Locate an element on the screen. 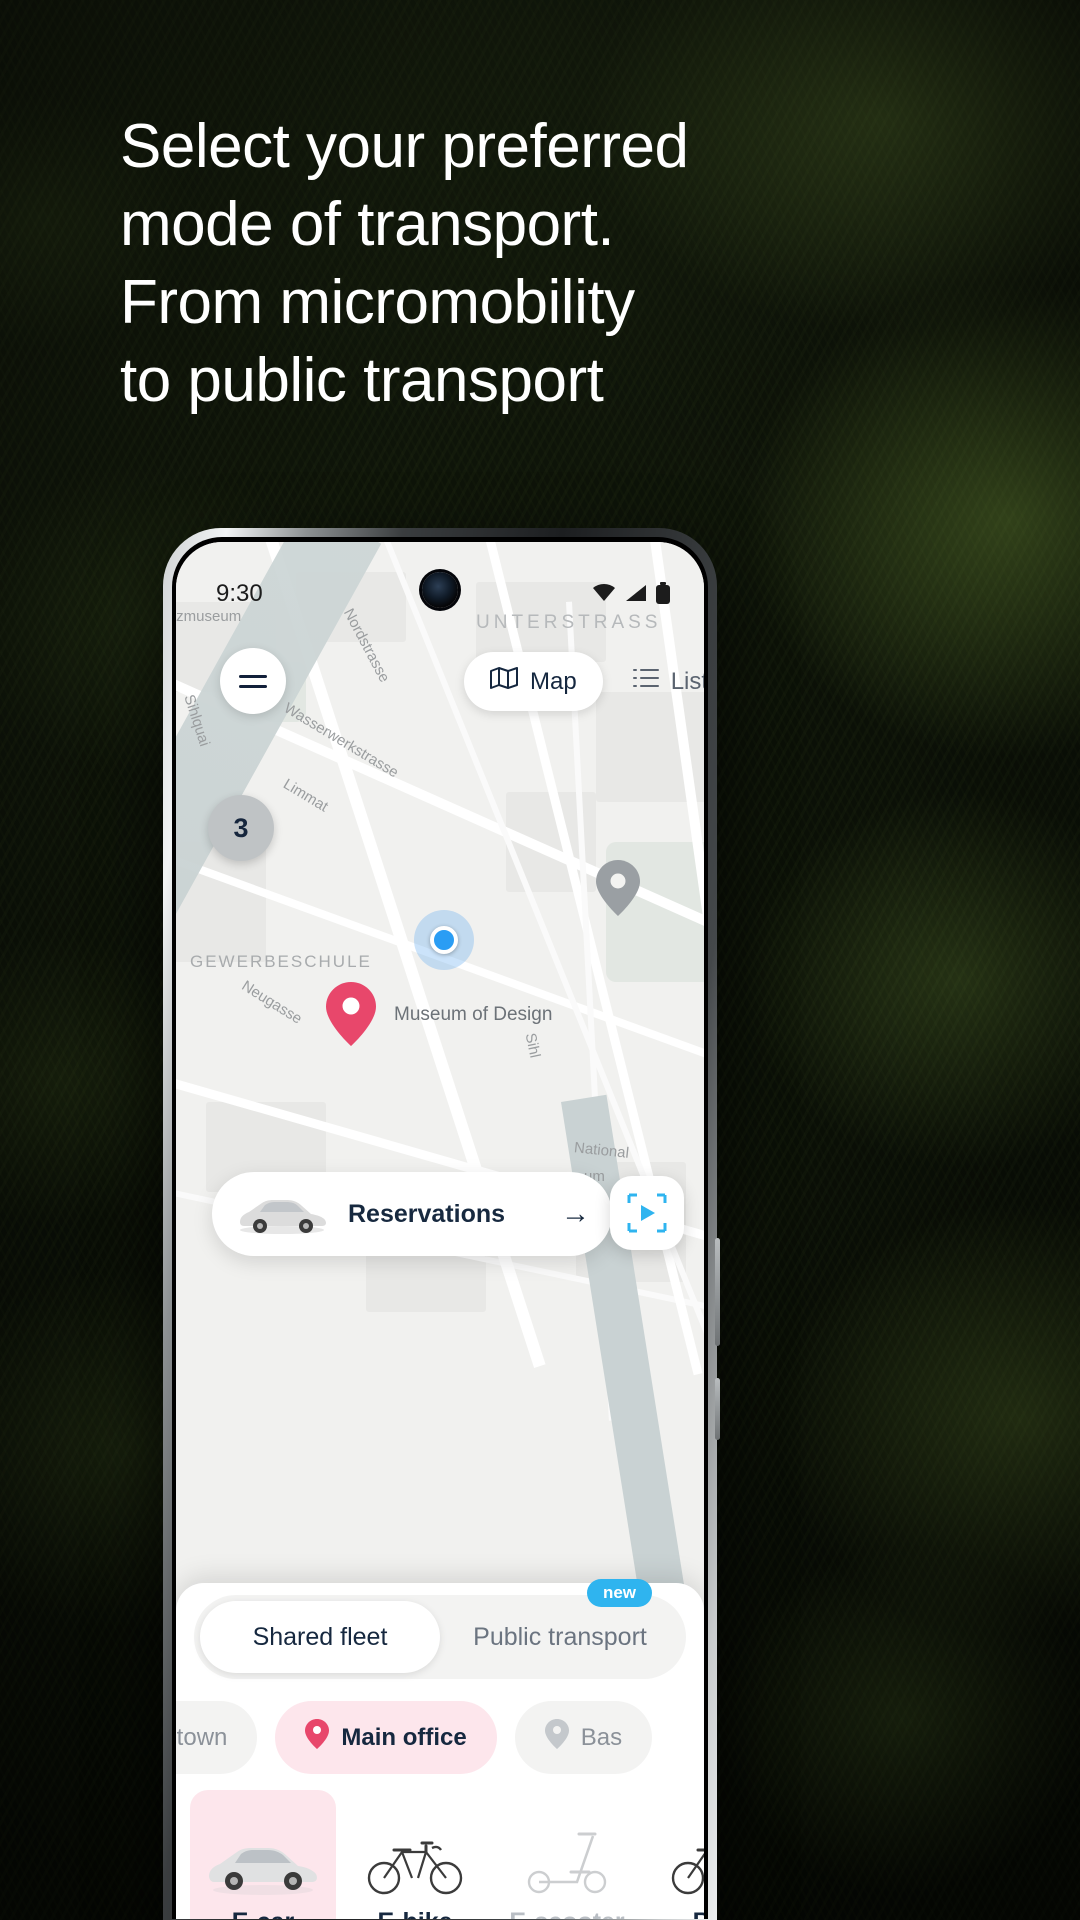  map-label-limmat: Limmat is located at coordinates (306, 795).